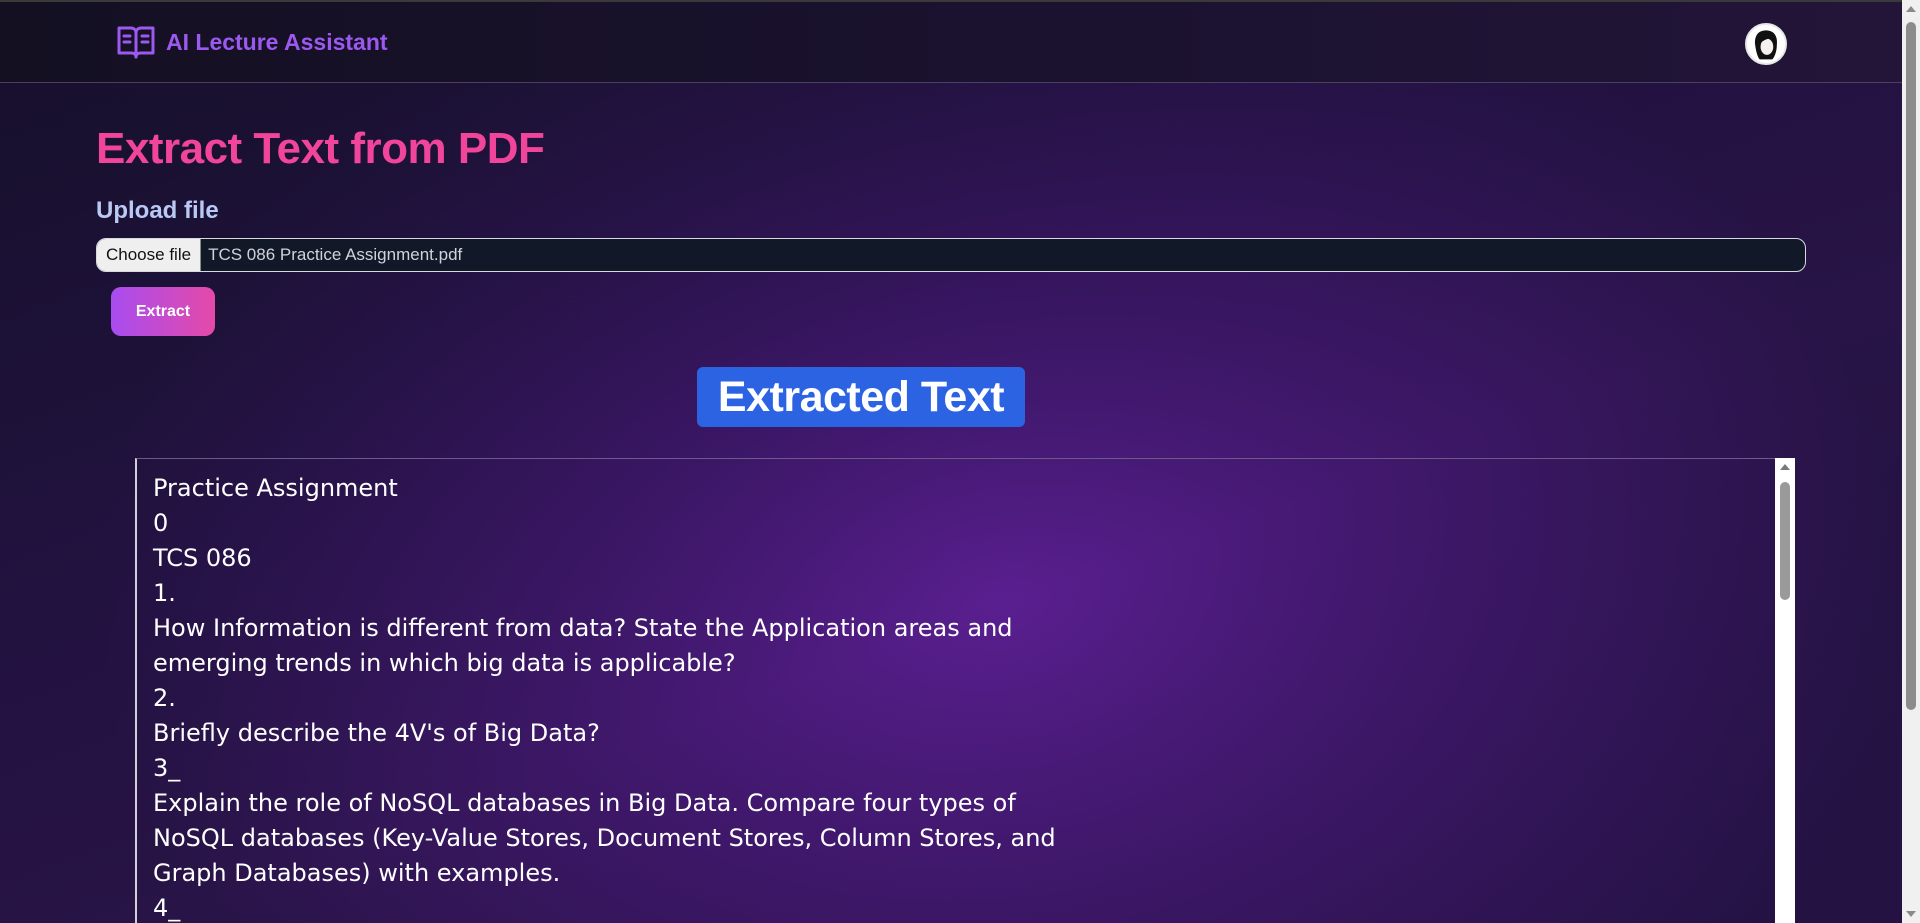 The width and height of the screenshot is (1920, 923). Describe the element at coordinates (1911, 914) in the screenshot. I see `scroll-down-icon` at that location.